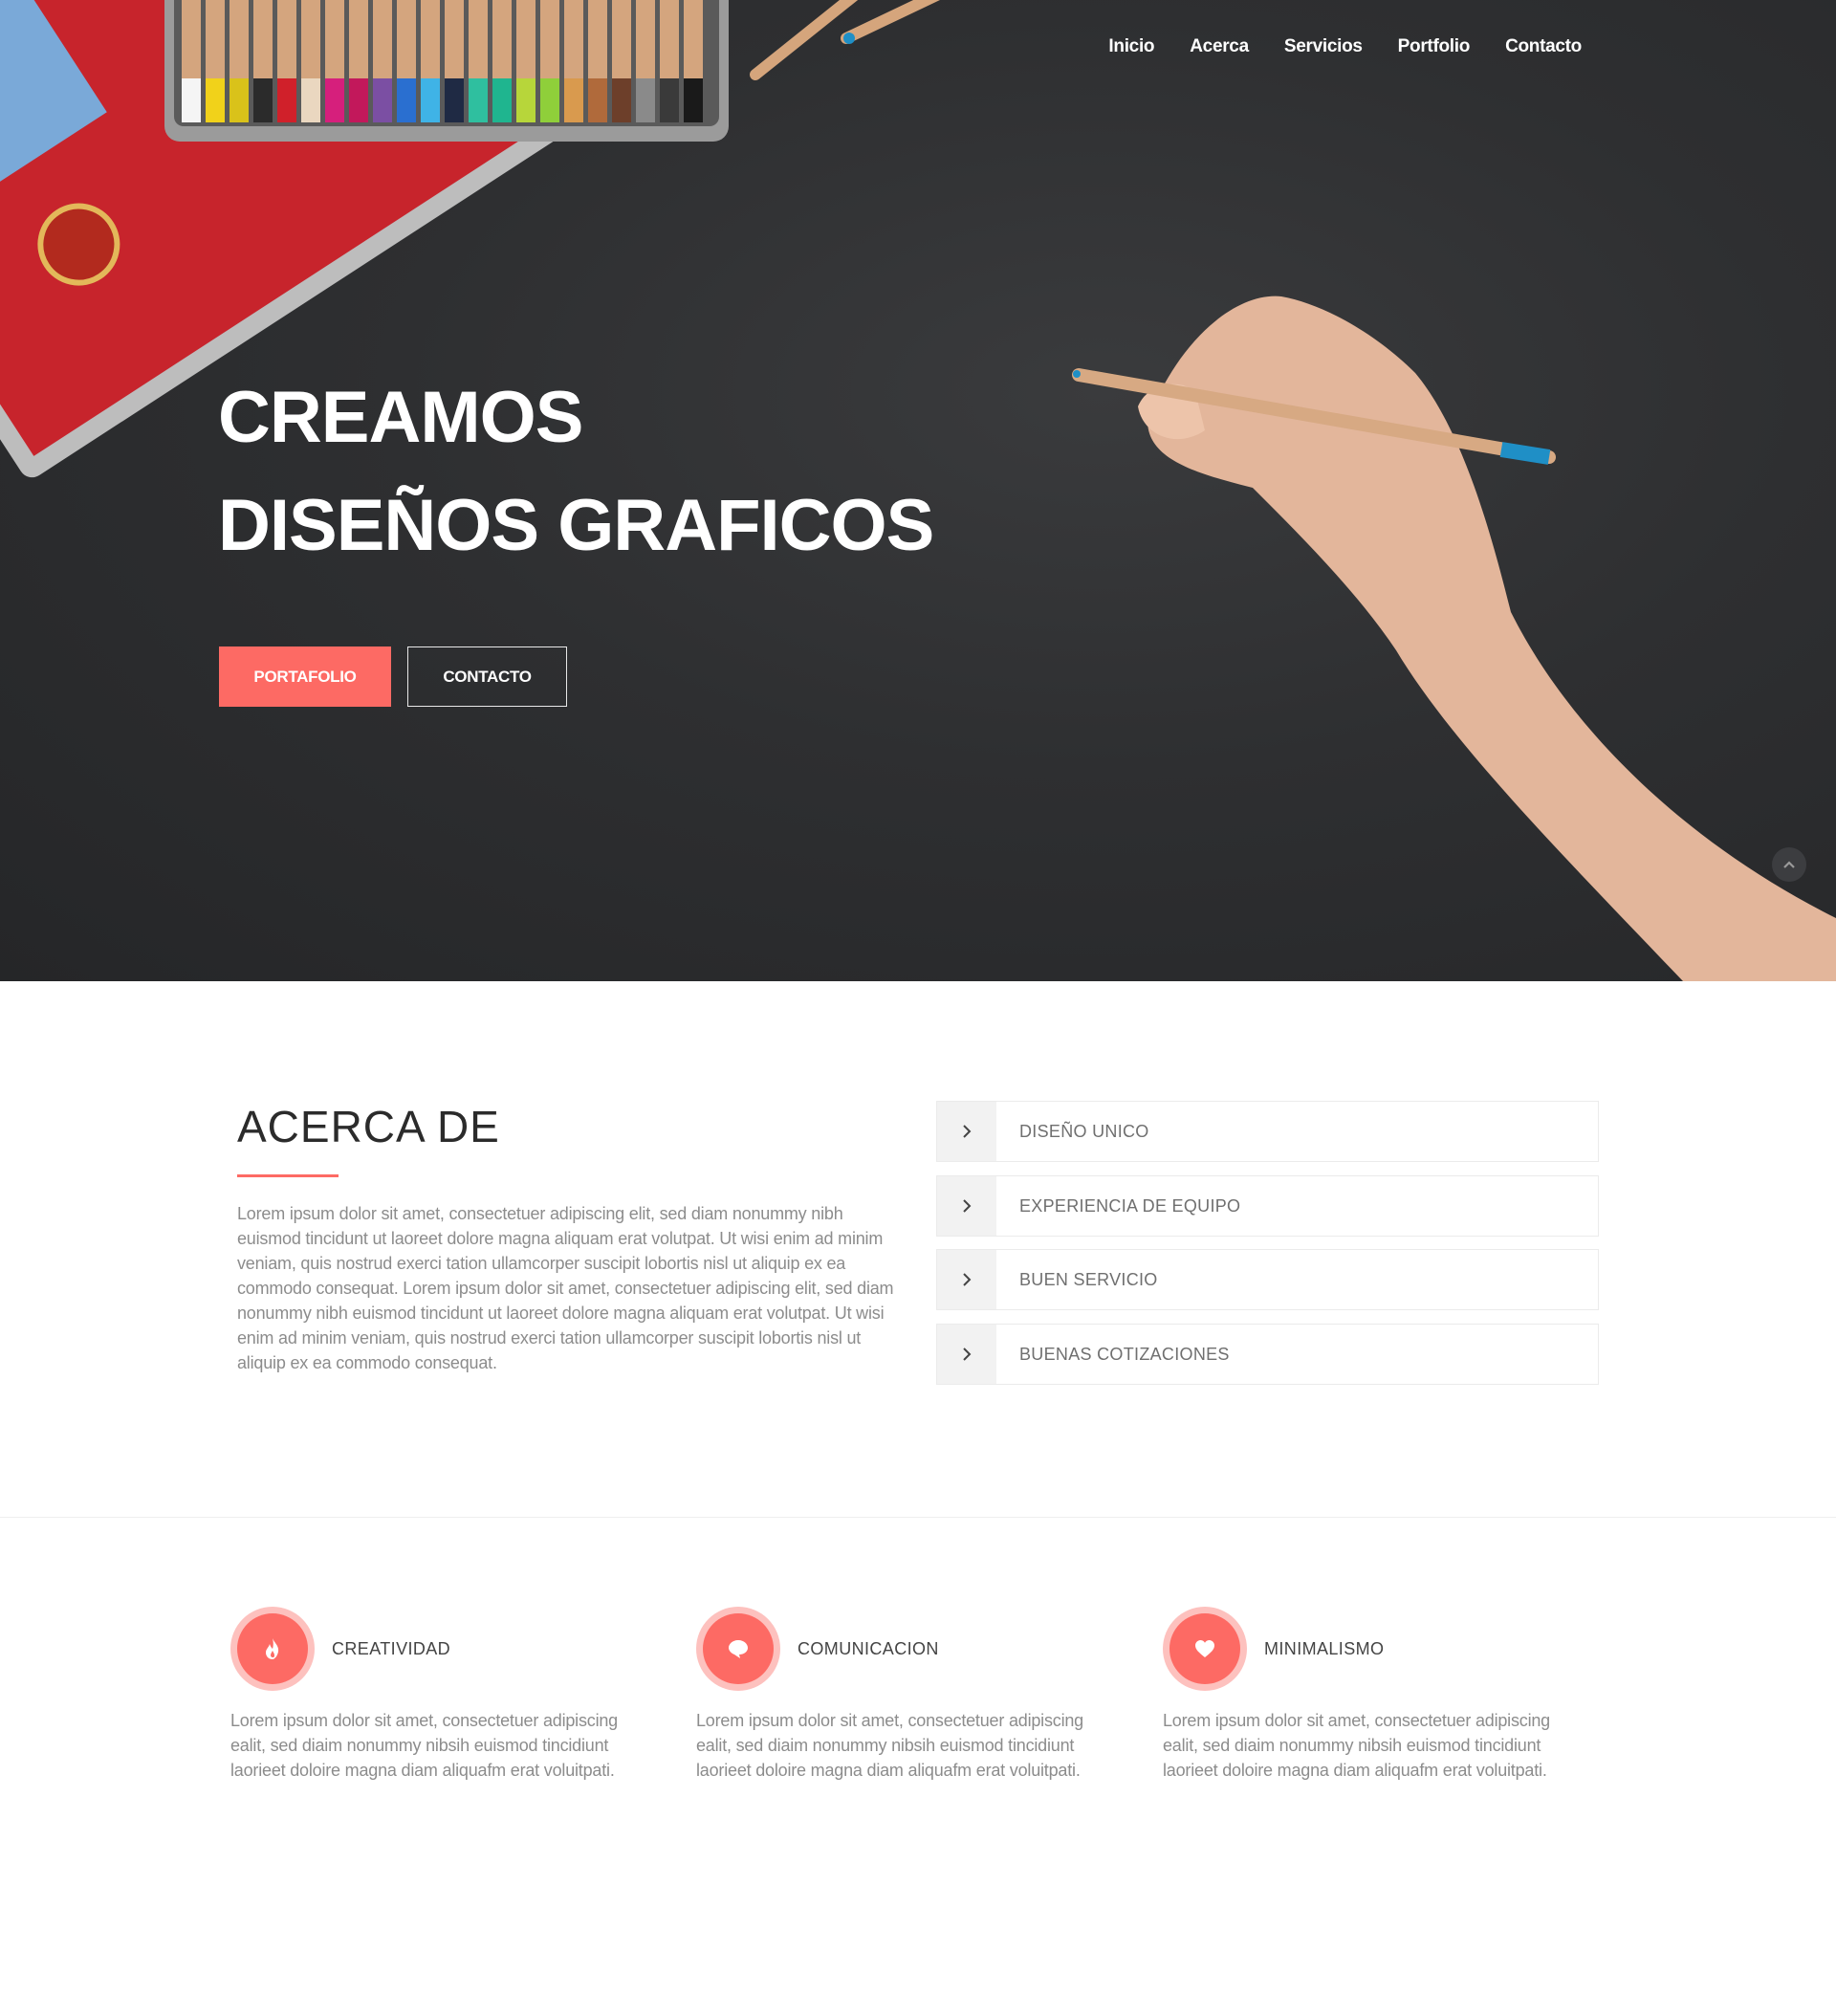 This screenshot has height=2016, width=1836. What do you see at coordinates (576, 525) in the screenshot?
I see `hero-title-line2: DISEÑOS GRAFICOS` at bounding box center [576, 525].